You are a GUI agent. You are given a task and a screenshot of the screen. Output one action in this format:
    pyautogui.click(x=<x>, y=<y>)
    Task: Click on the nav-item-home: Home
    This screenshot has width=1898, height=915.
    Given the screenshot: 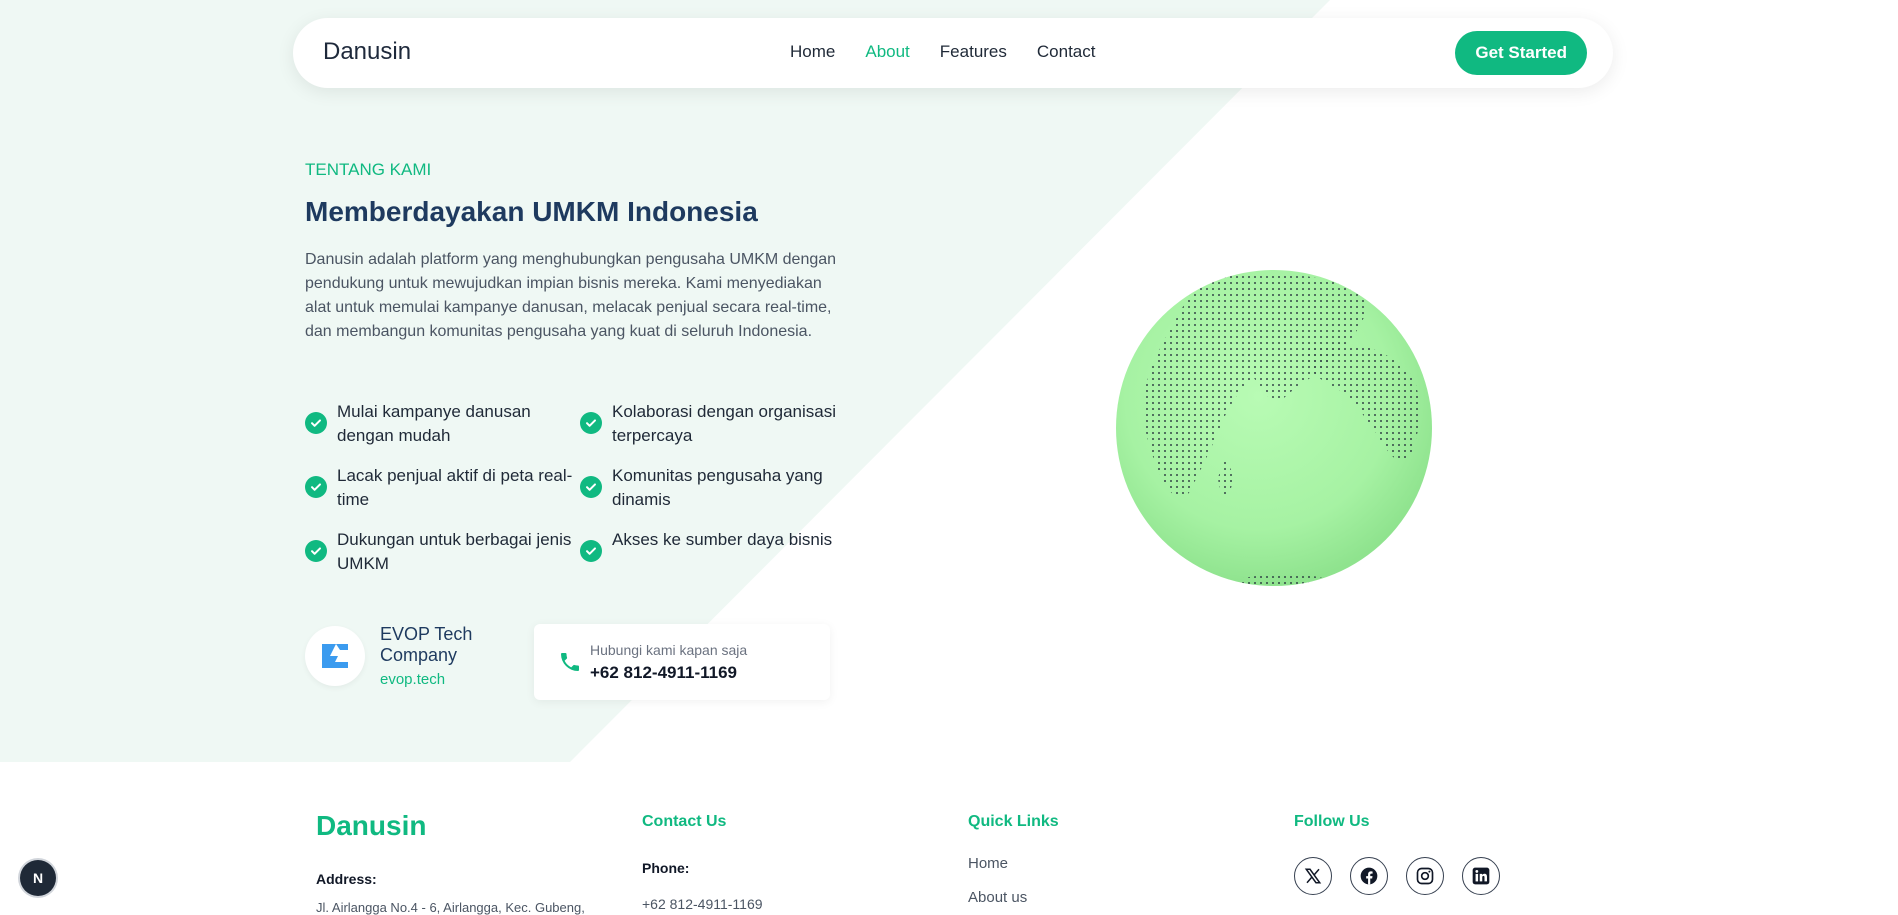 What is the action you would take?
    pyautogui.click(x=812, y=52)
    